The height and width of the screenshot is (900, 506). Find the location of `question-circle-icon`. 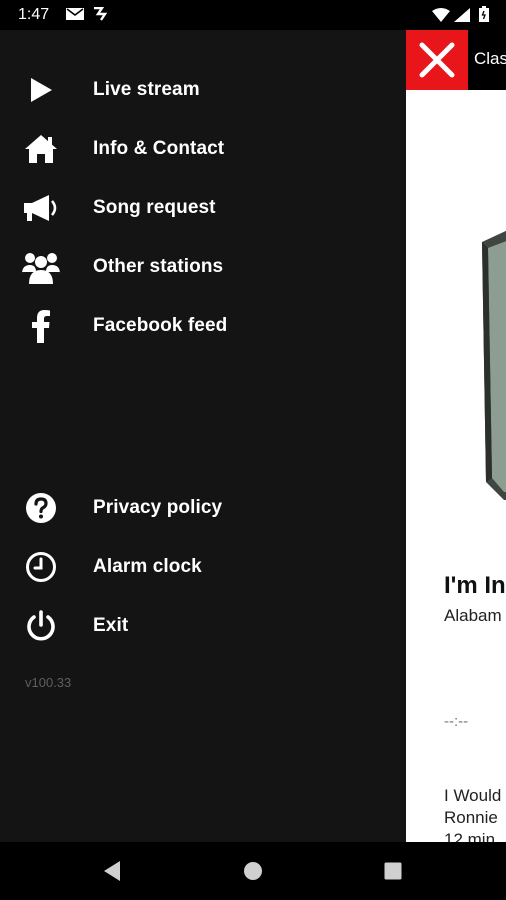

question-circle-icon is located at coordinates (41, 508).